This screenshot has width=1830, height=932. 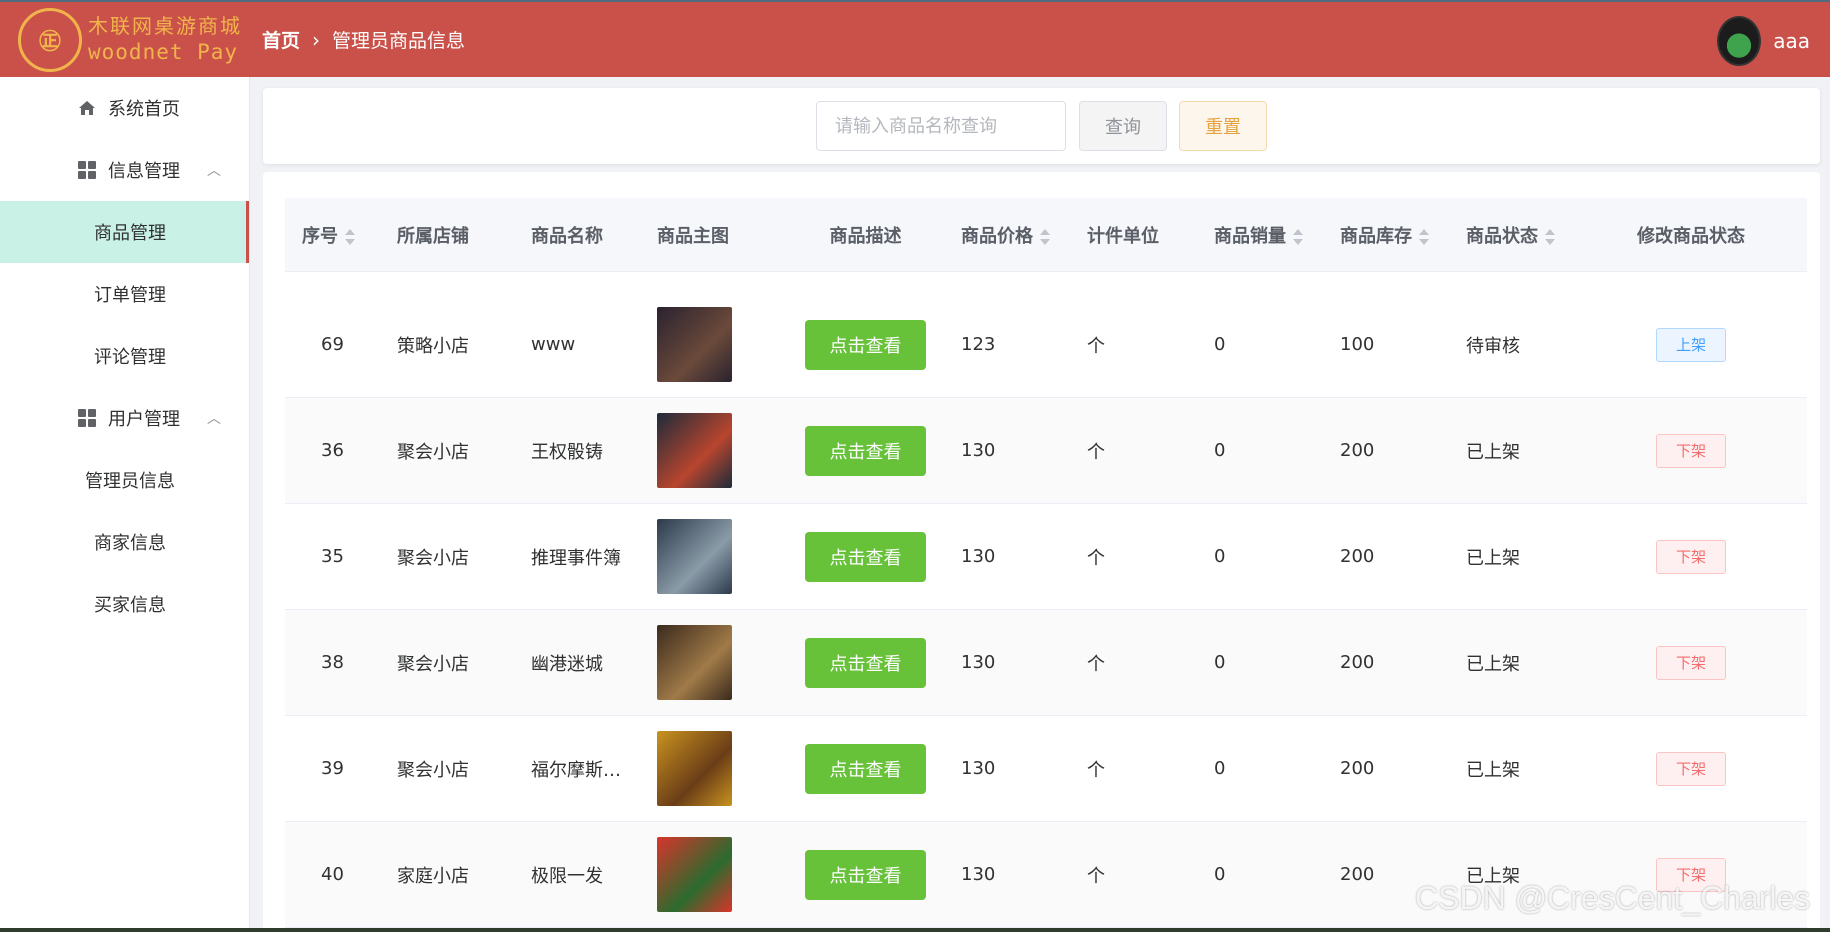 I want to click on sidebar-item-orders: 订单管理, so click(x=124, y=294).